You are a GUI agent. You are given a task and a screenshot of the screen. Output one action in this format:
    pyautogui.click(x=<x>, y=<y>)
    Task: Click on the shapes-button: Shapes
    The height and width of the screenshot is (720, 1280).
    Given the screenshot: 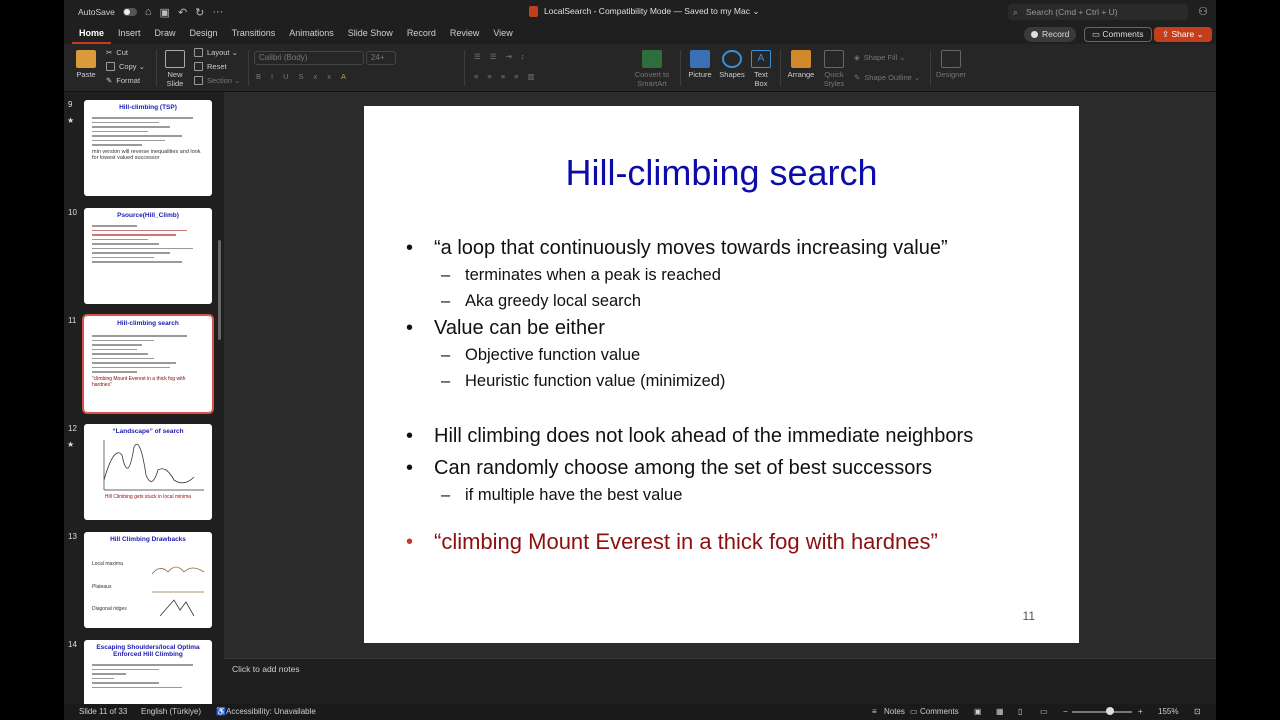 What is the action you would take?
    pyautogui.click(x=732, y=64)
    